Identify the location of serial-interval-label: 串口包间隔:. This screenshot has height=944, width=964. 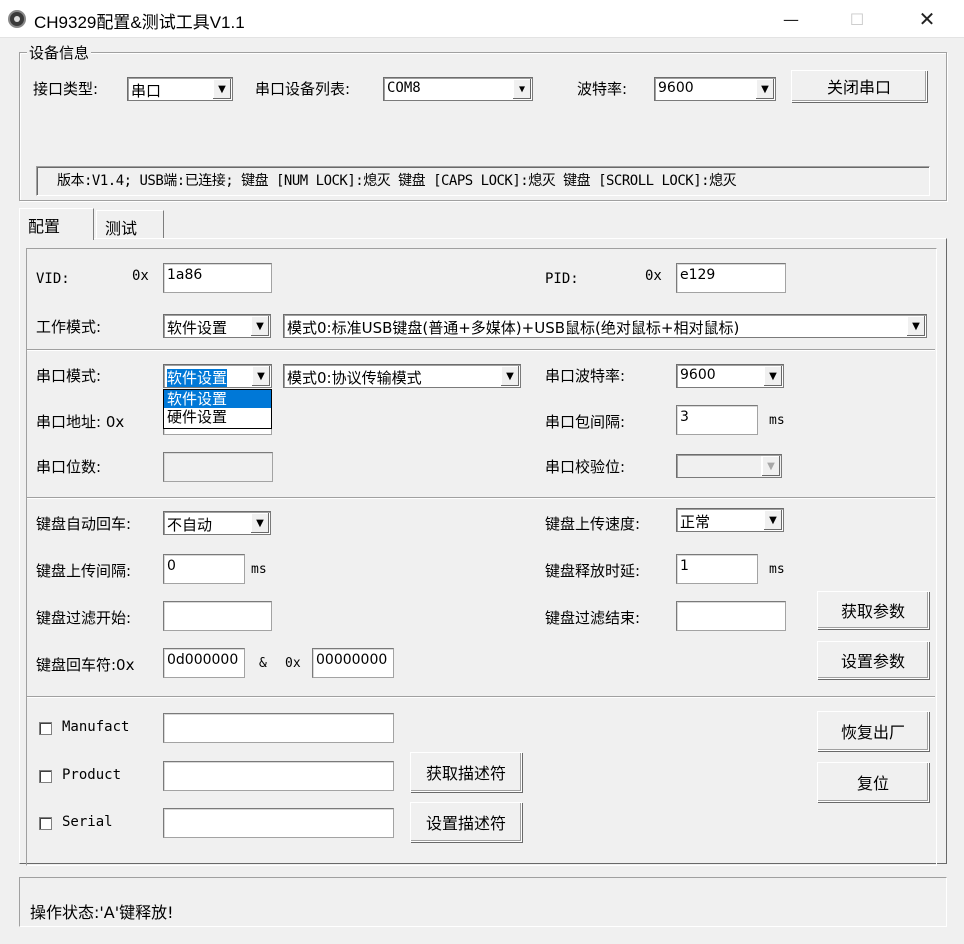
(585, 422).